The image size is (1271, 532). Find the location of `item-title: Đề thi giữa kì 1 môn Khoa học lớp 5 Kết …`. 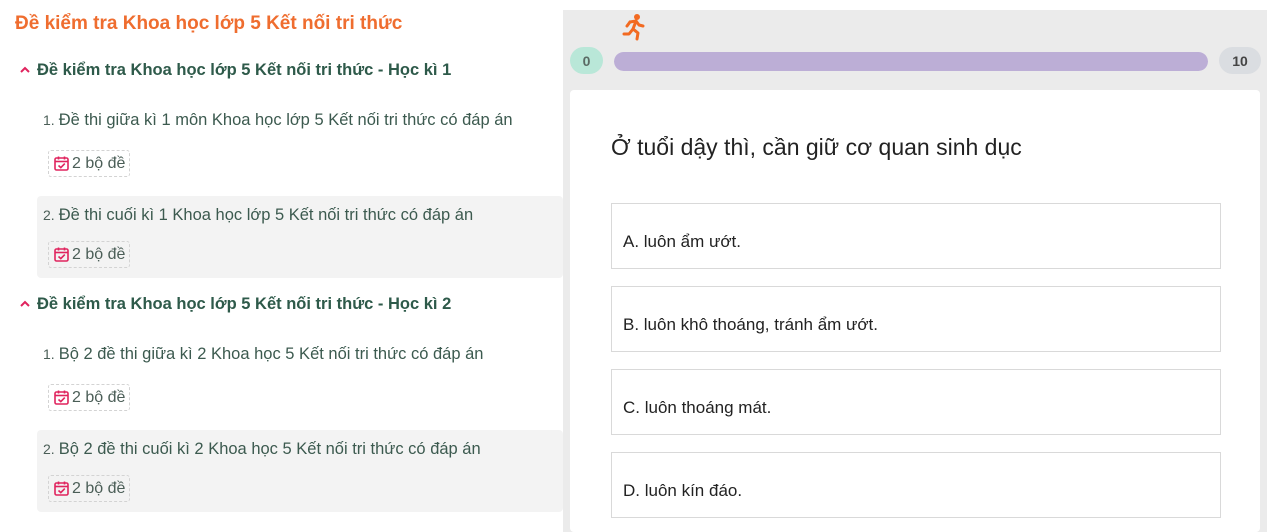

item-title: Đề thi giữa kì 1 môn Khoa học lớp 5 Kết … is located at coordinates (285, 120).